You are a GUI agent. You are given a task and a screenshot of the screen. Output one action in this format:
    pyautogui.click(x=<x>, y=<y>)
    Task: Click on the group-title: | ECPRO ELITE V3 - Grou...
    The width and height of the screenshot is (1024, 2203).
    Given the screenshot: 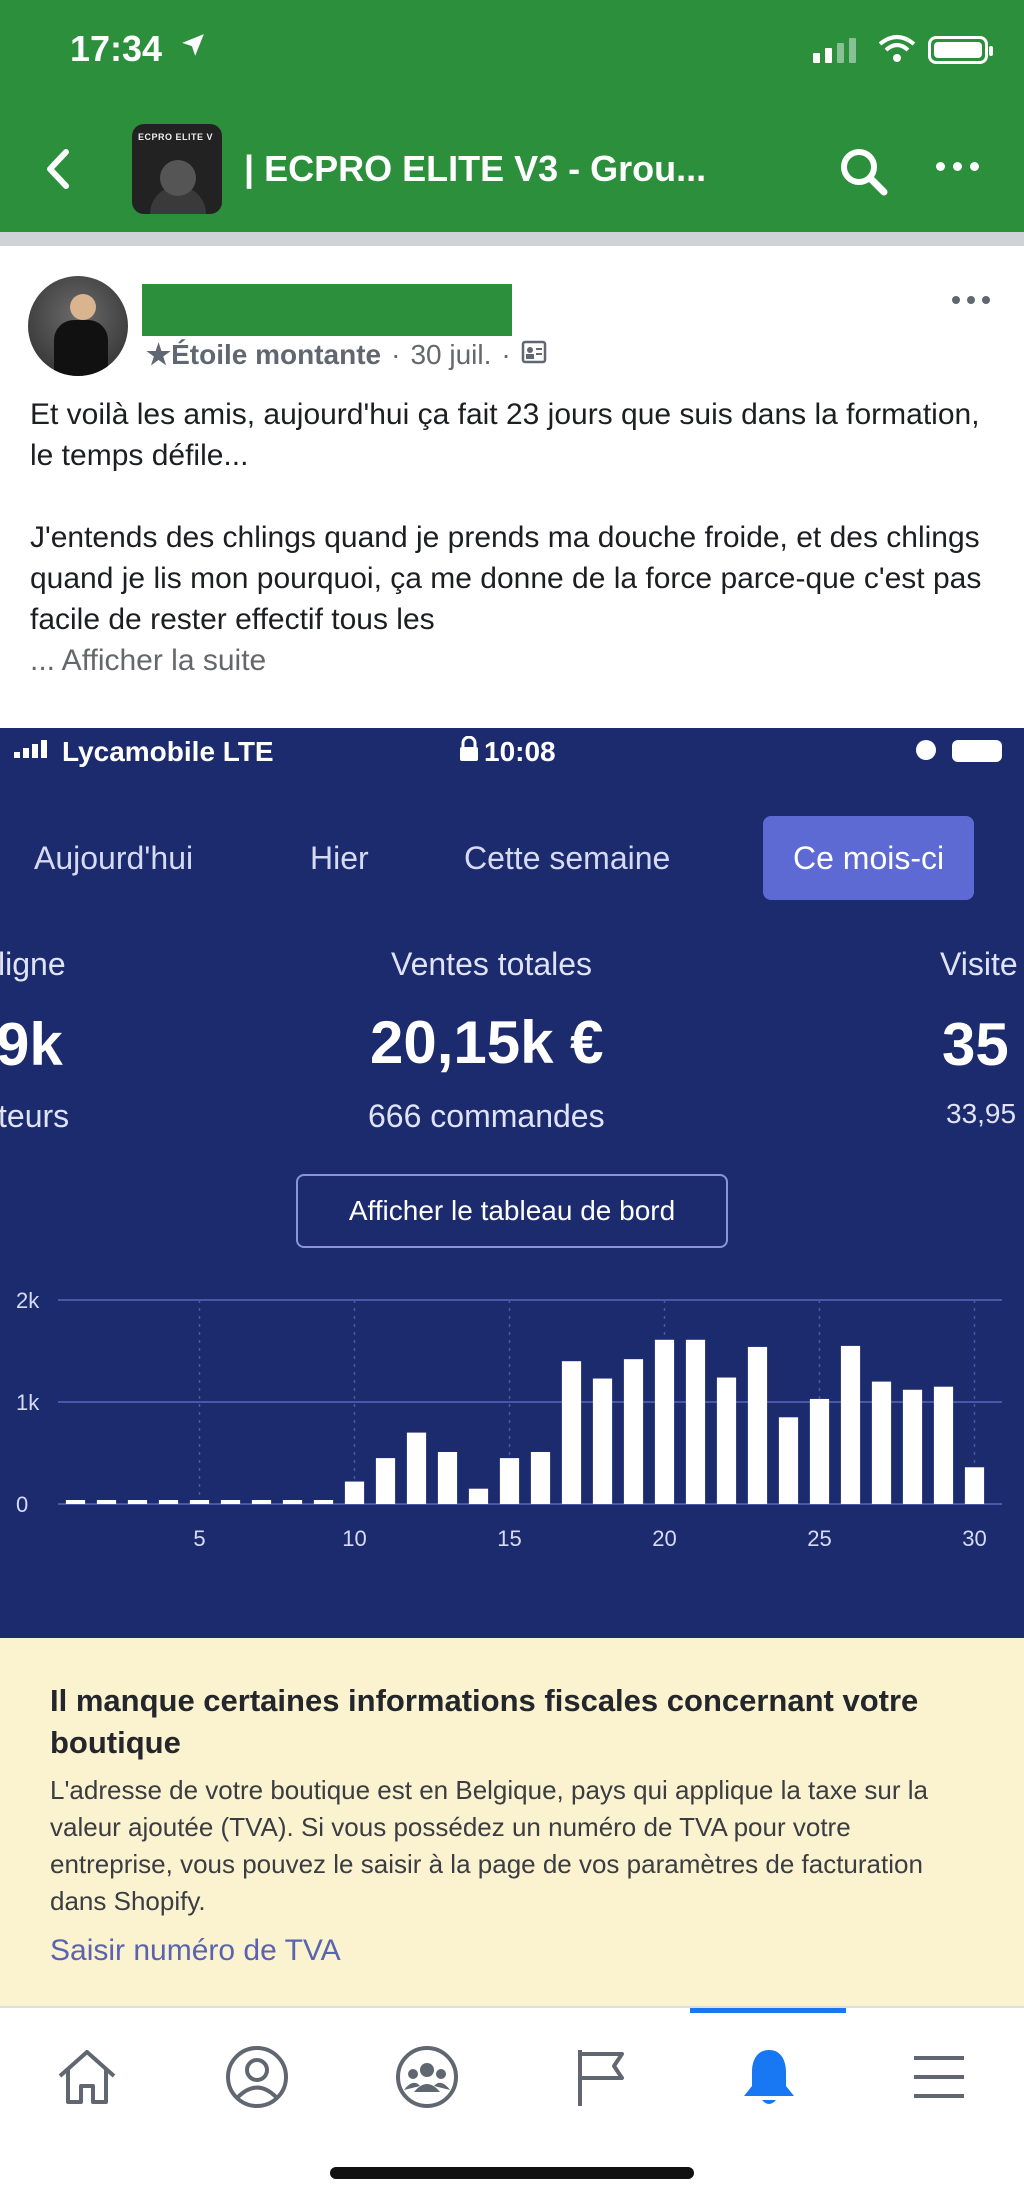 What is the action you would take?
    pyautogui.click(x=475, y=169)
    